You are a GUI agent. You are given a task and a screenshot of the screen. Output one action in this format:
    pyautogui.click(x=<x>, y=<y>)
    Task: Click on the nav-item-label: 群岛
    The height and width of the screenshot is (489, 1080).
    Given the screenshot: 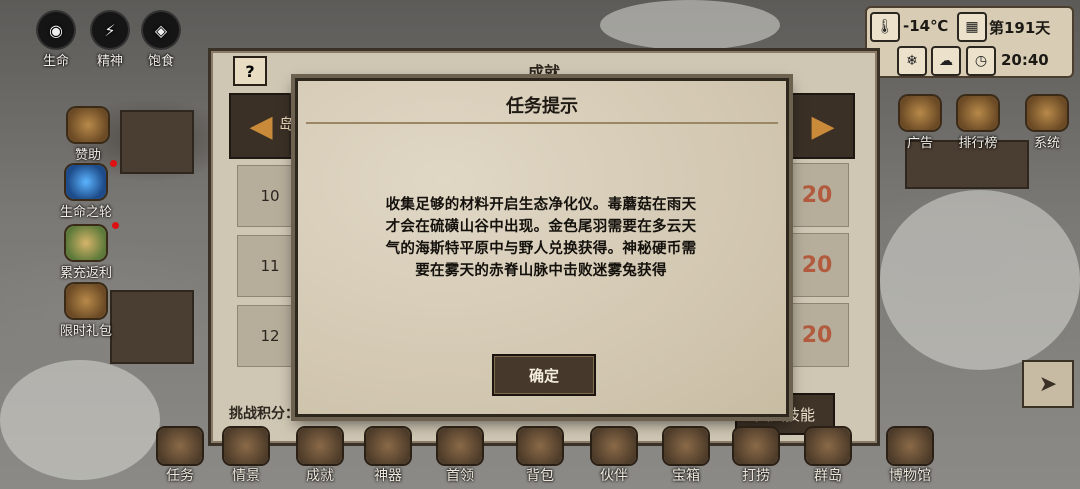 What is the action you would take?
    pyautogui.click(x=828, y=476)
    